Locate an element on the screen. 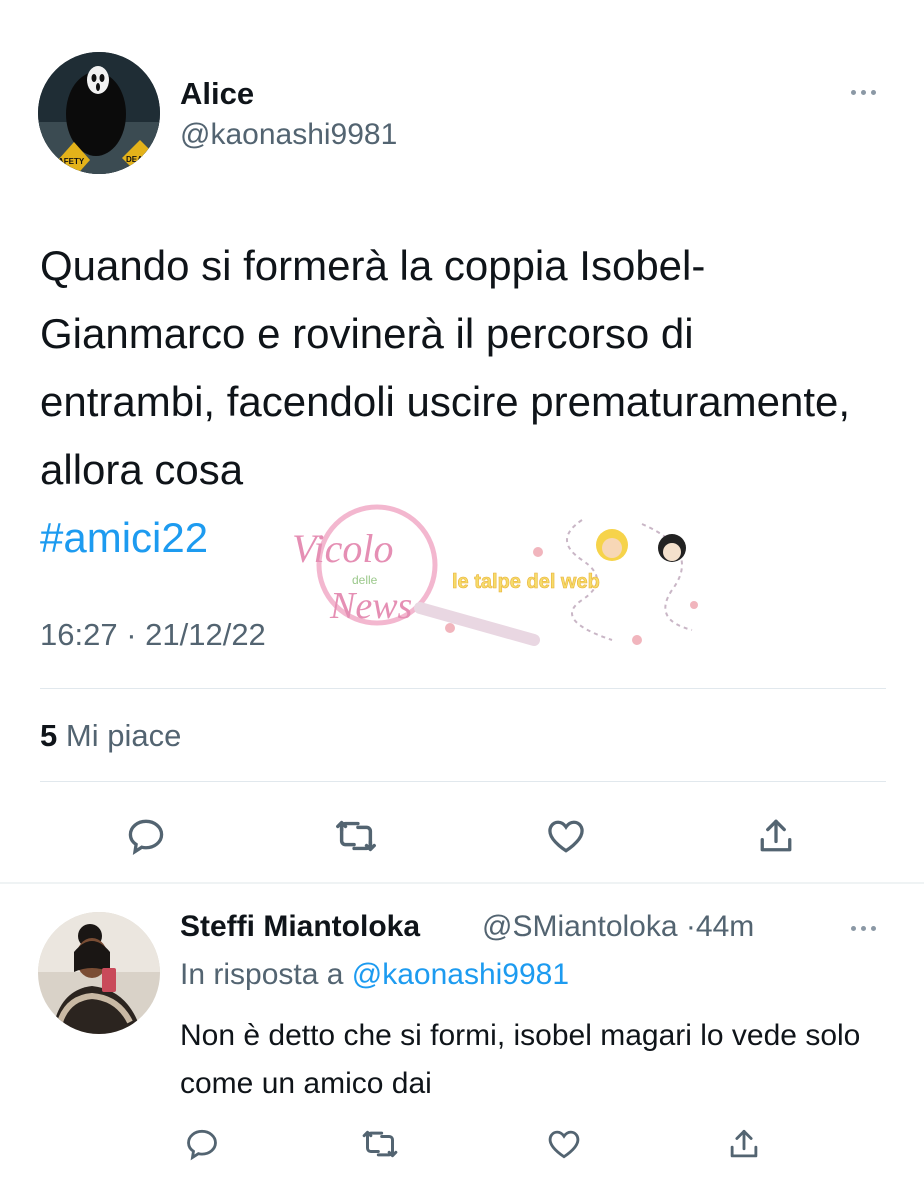 The width and height of the screenshot is (924, 1200). hashtag-link: #amici22 is located at coordinates (124, 537).